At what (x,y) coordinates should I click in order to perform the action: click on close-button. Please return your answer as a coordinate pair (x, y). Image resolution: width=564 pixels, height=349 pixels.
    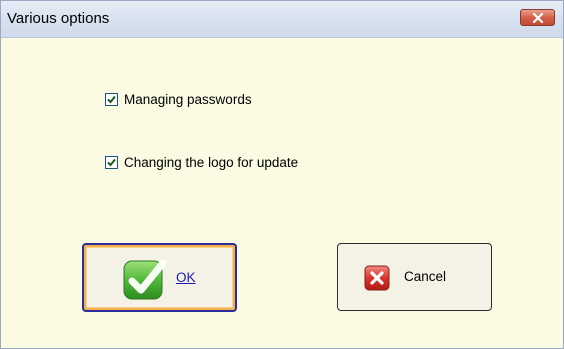
    Looking at the image, I should click on (537, 17).